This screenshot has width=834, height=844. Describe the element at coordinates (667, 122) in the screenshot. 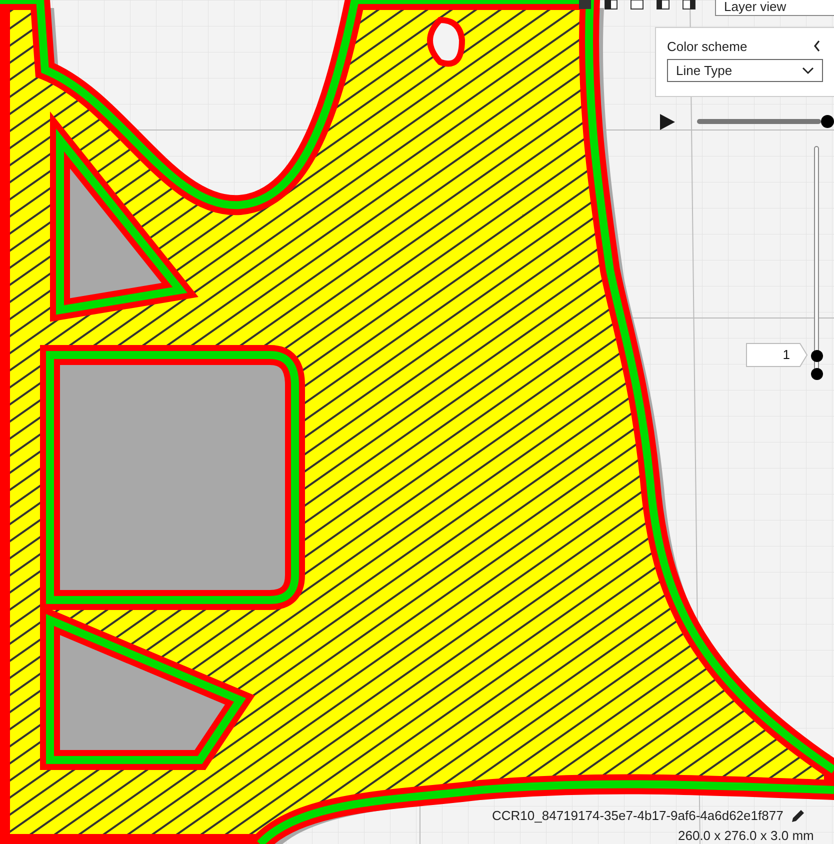

I see `play-icon` at that location.